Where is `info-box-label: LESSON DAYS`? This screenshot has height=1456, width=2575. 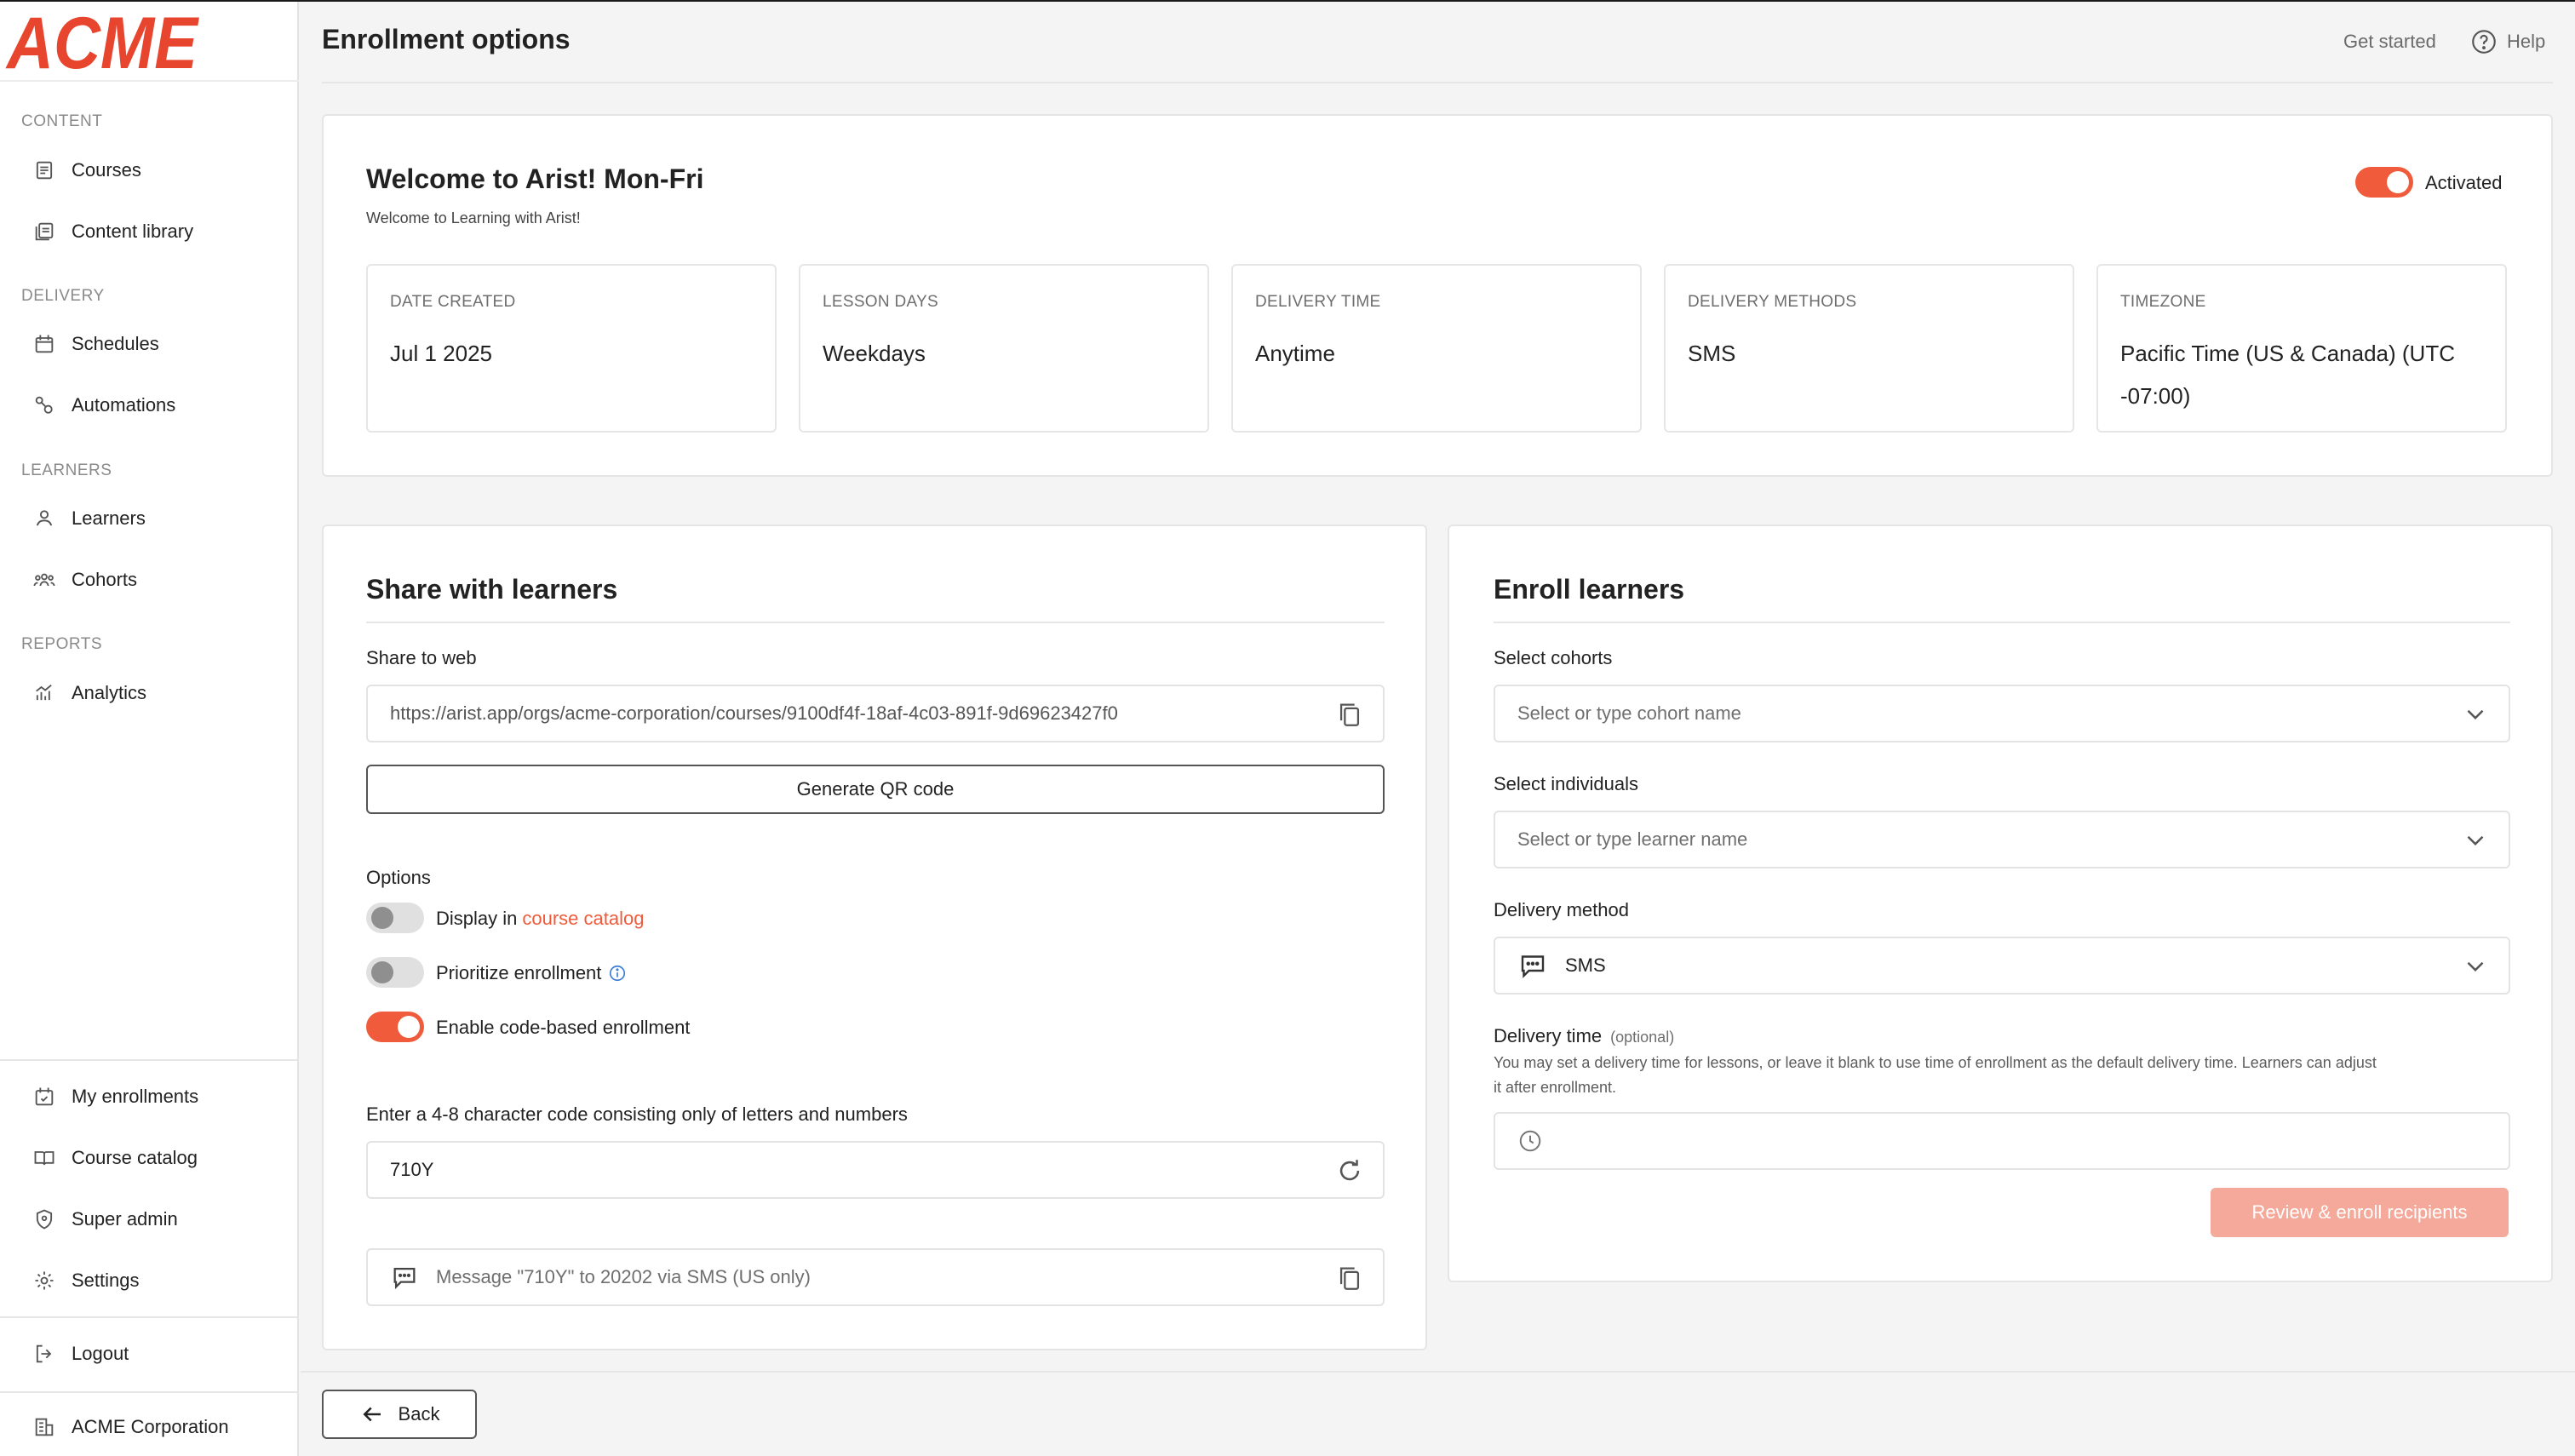 info-box-label: LESSON DAYS is located at coordinates (880, 302).